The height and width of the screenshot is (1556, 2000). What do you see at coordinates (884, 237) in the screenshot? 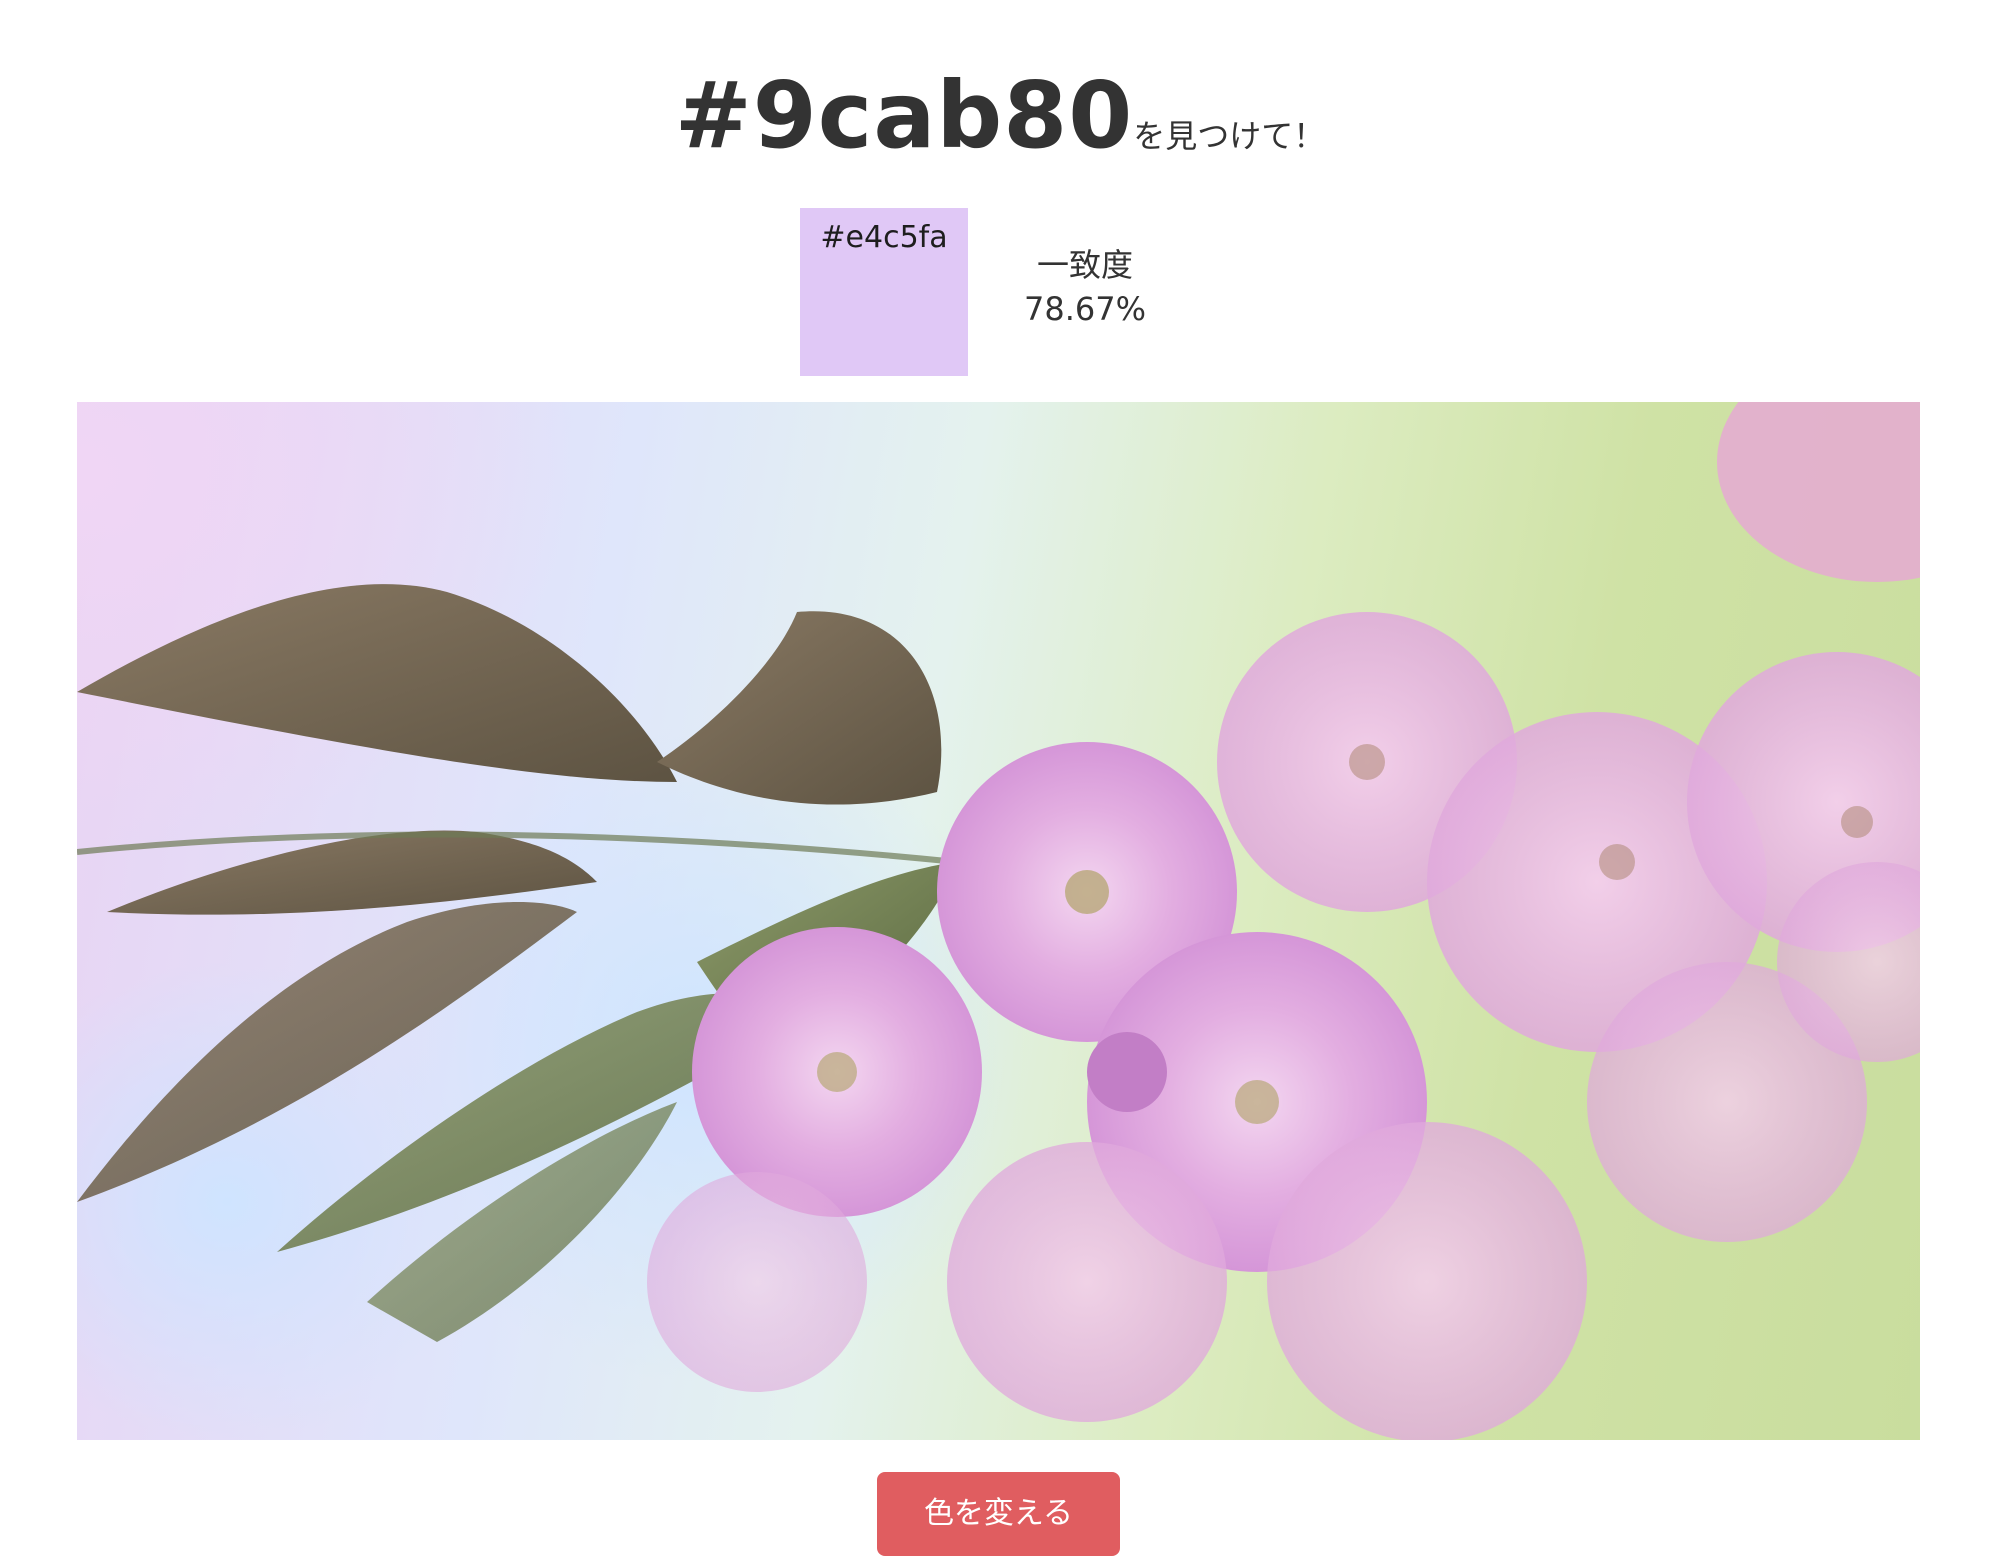
I see `picked-color-hex: #e4c5fa` at bounding box center [884, 237].